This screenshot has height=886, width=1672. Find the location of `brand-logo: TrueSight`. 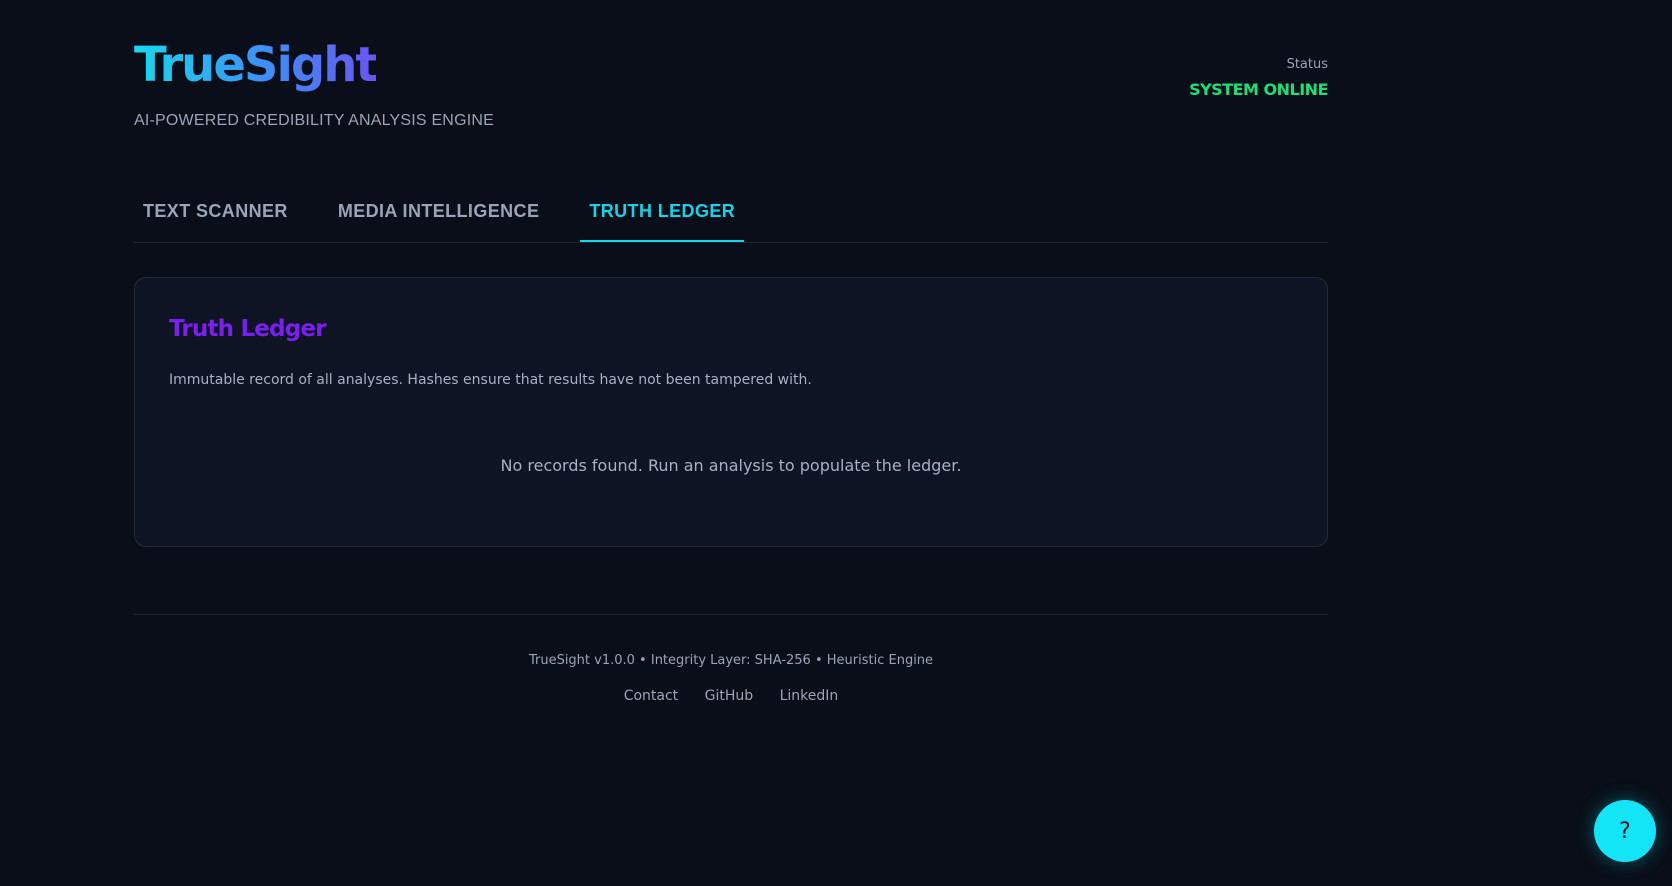

brand-logo: TrueSight is located at coordinates (256, 65).